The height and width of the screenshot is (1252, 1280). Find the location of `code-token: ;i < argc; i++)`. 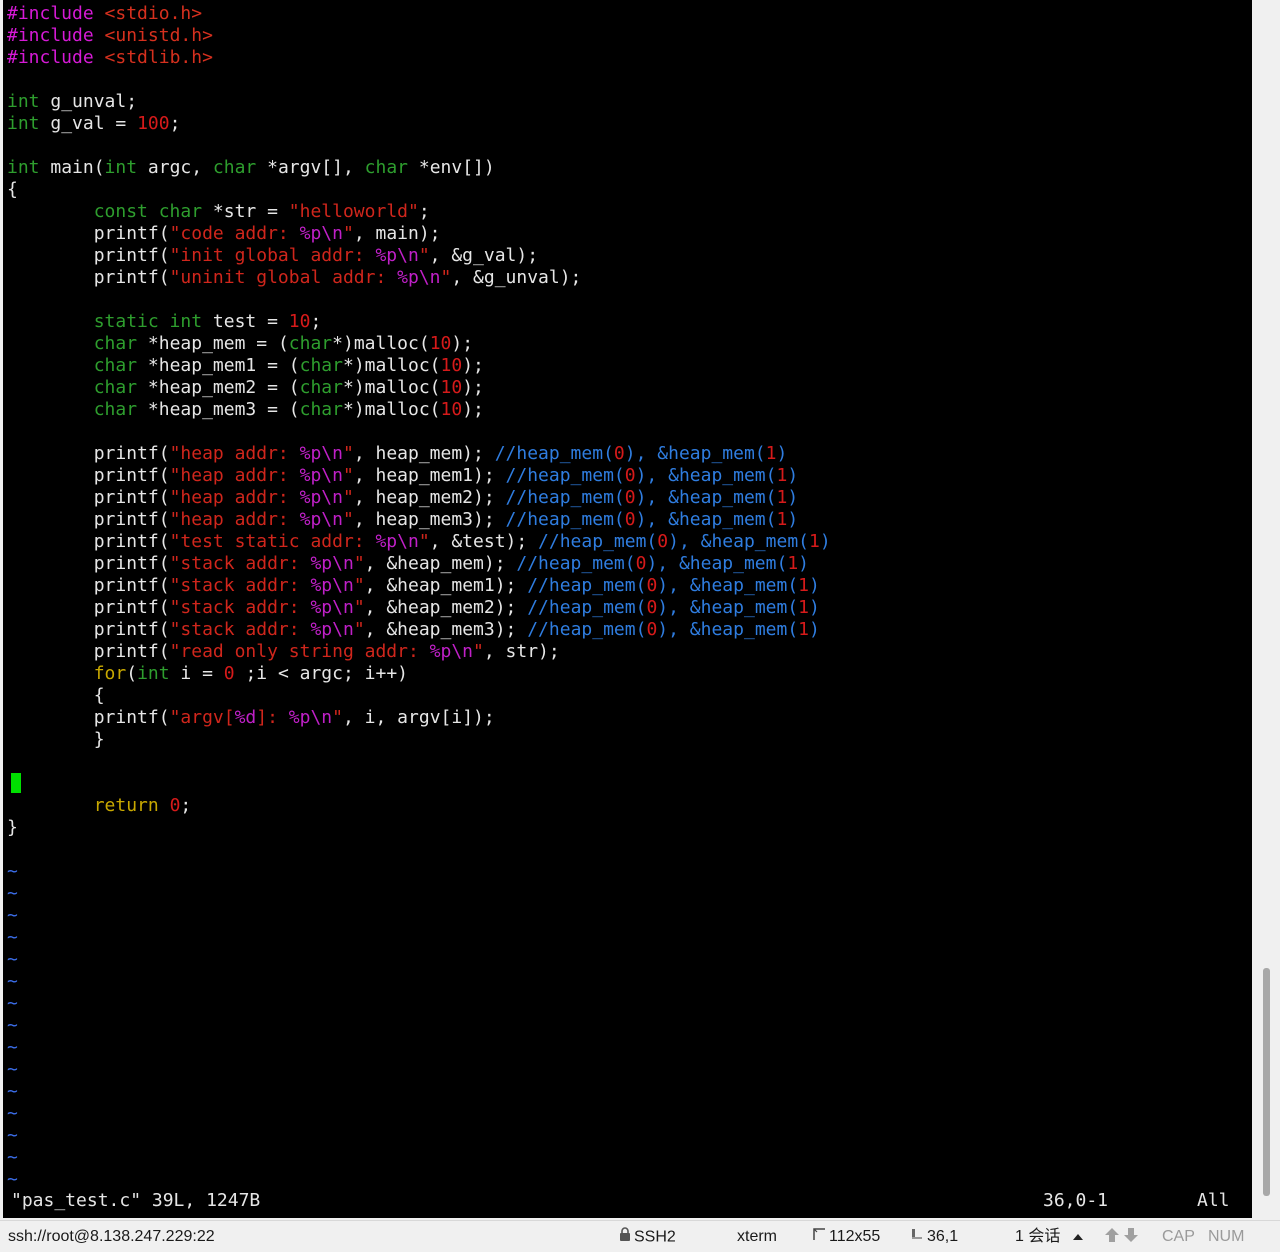

code-token: ;i < argc; i++) is located at coordinates (321, 673).